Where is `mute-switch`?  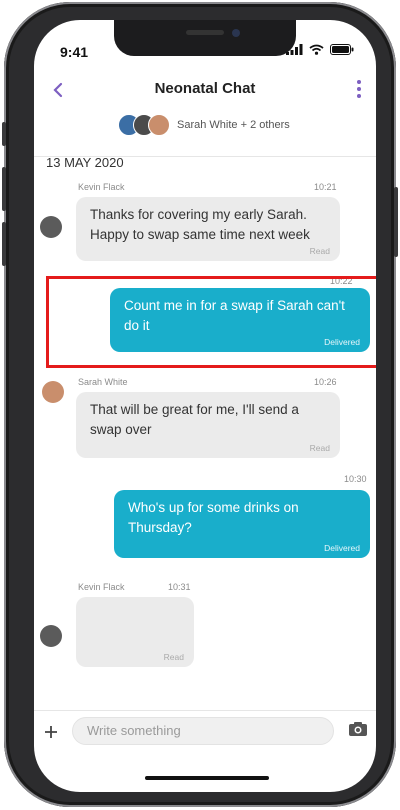 mute-switch is located at coordinates (4, 134).